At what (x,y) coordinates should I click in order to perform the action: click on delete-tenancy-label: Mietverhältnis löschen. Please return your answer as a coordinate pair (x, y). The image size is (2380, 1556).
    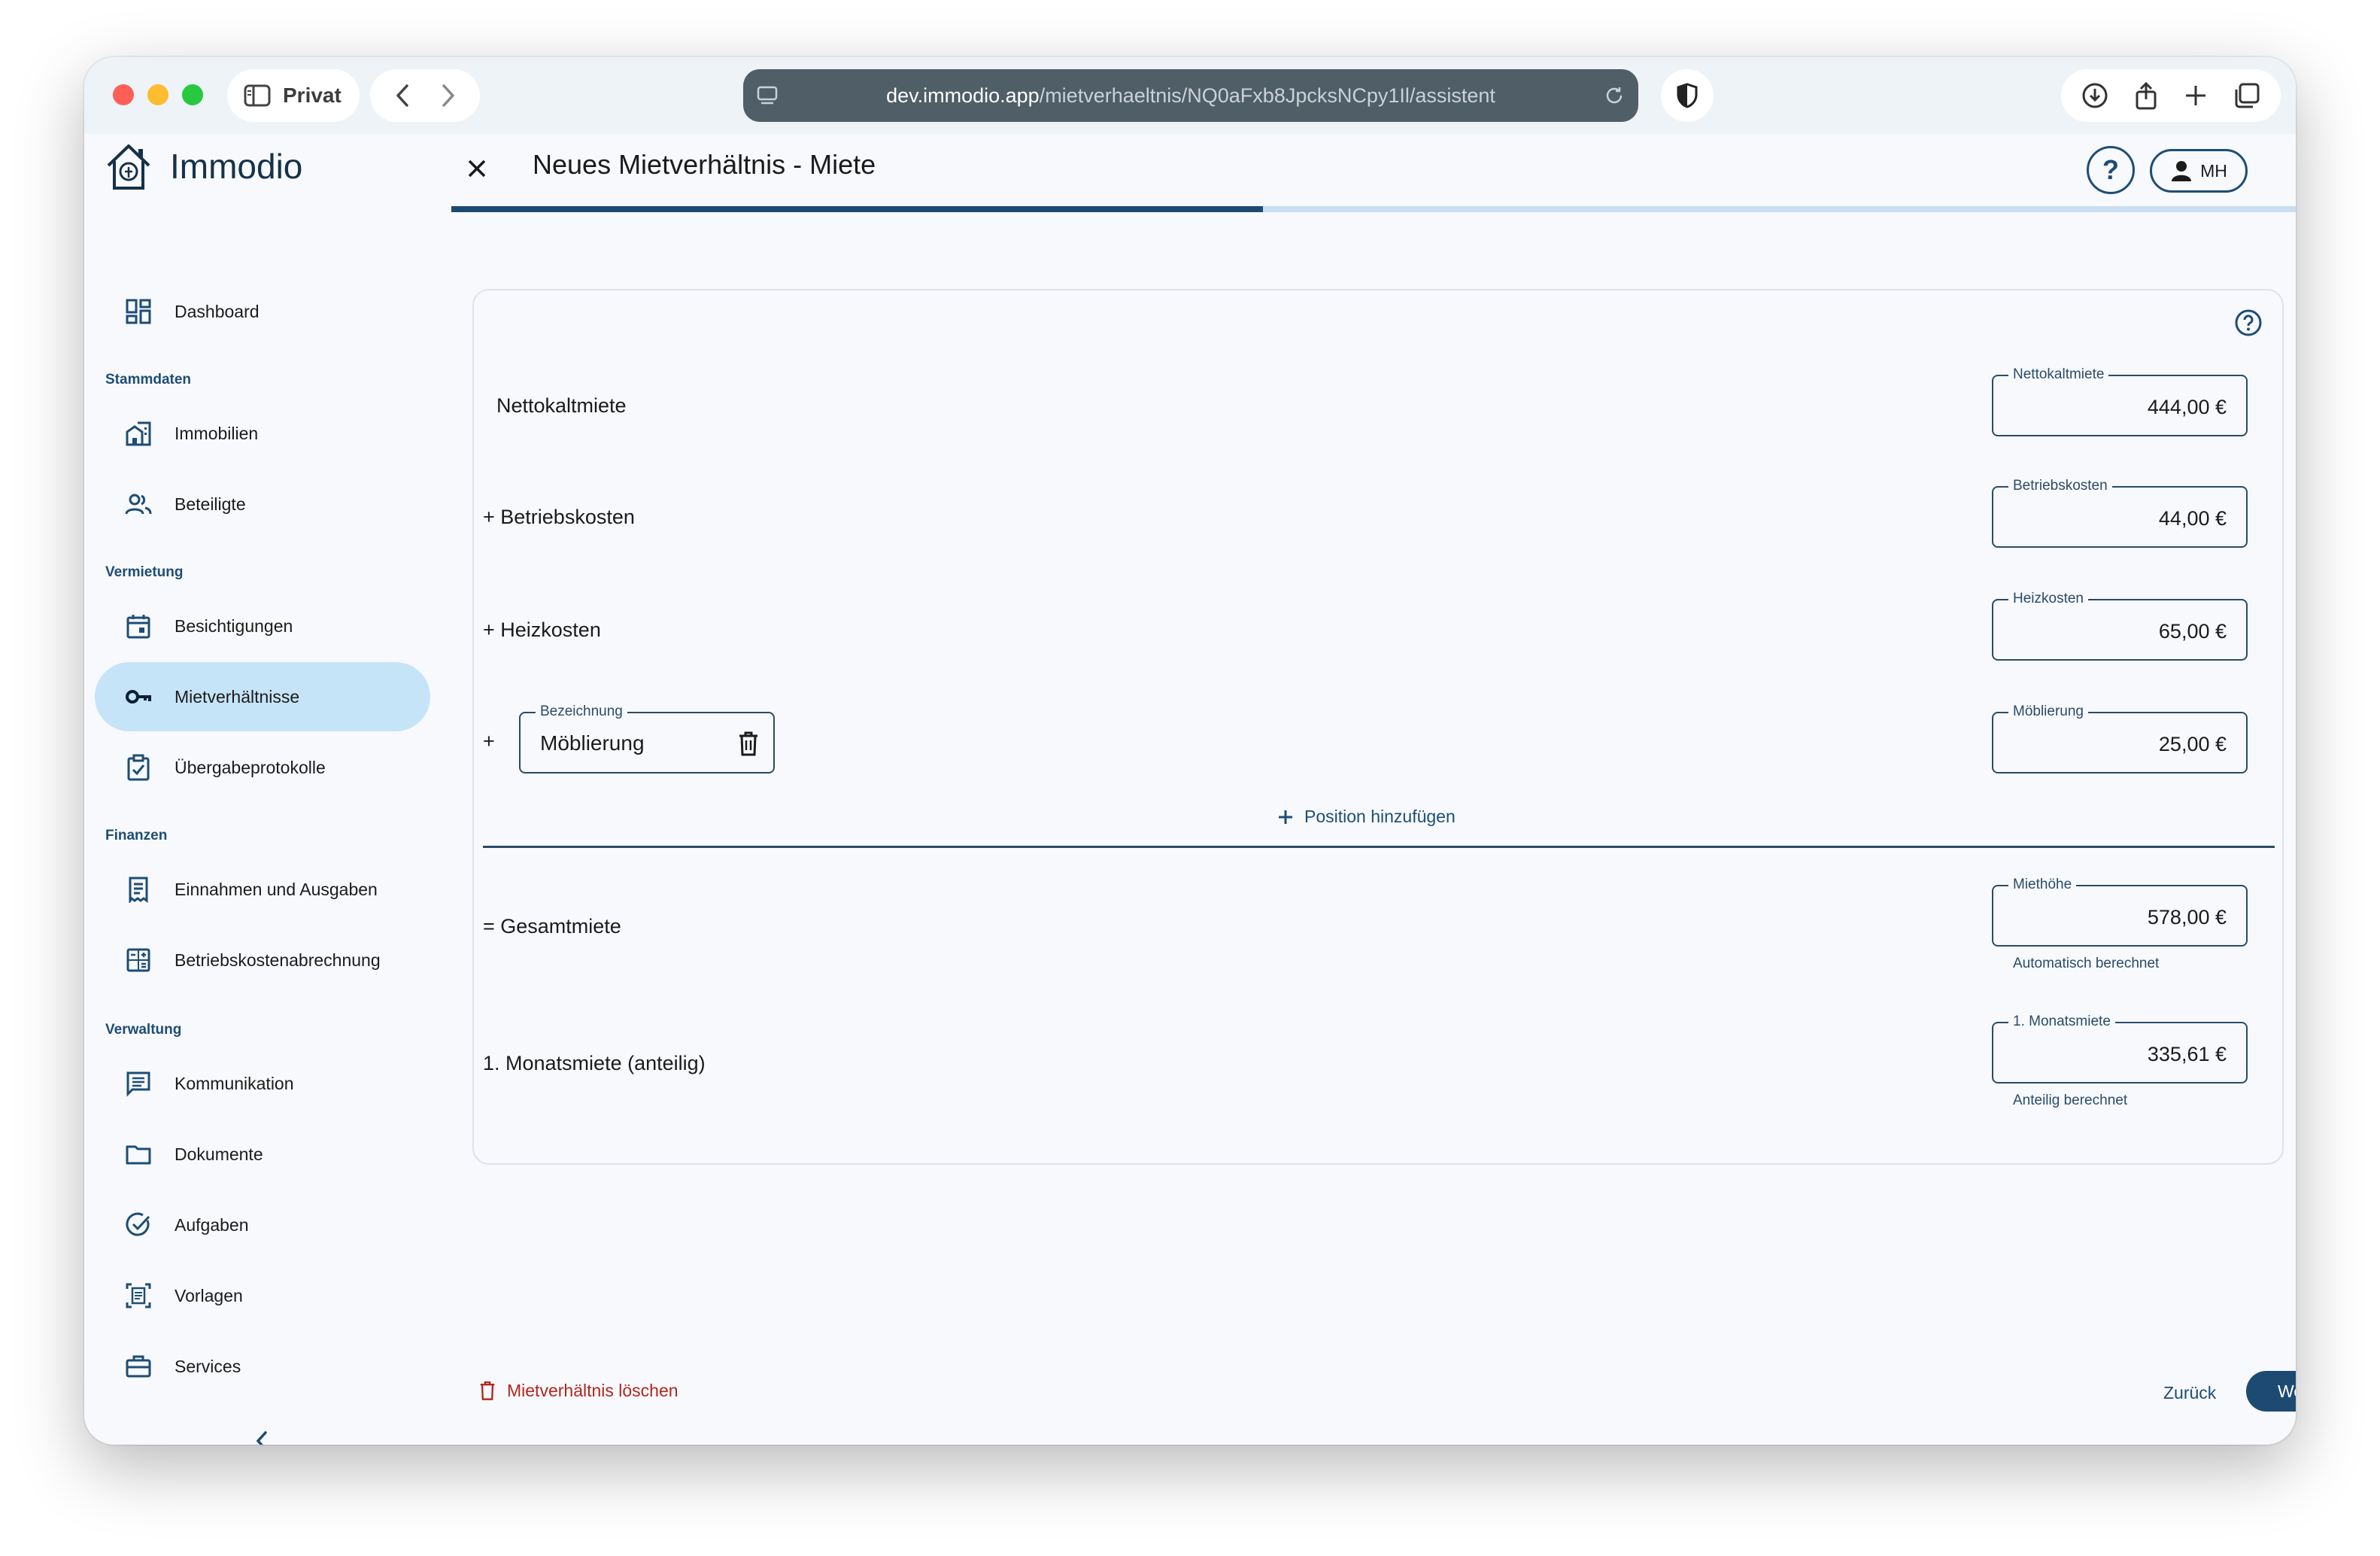
    Looking at the image, I should click on (592, 1390).